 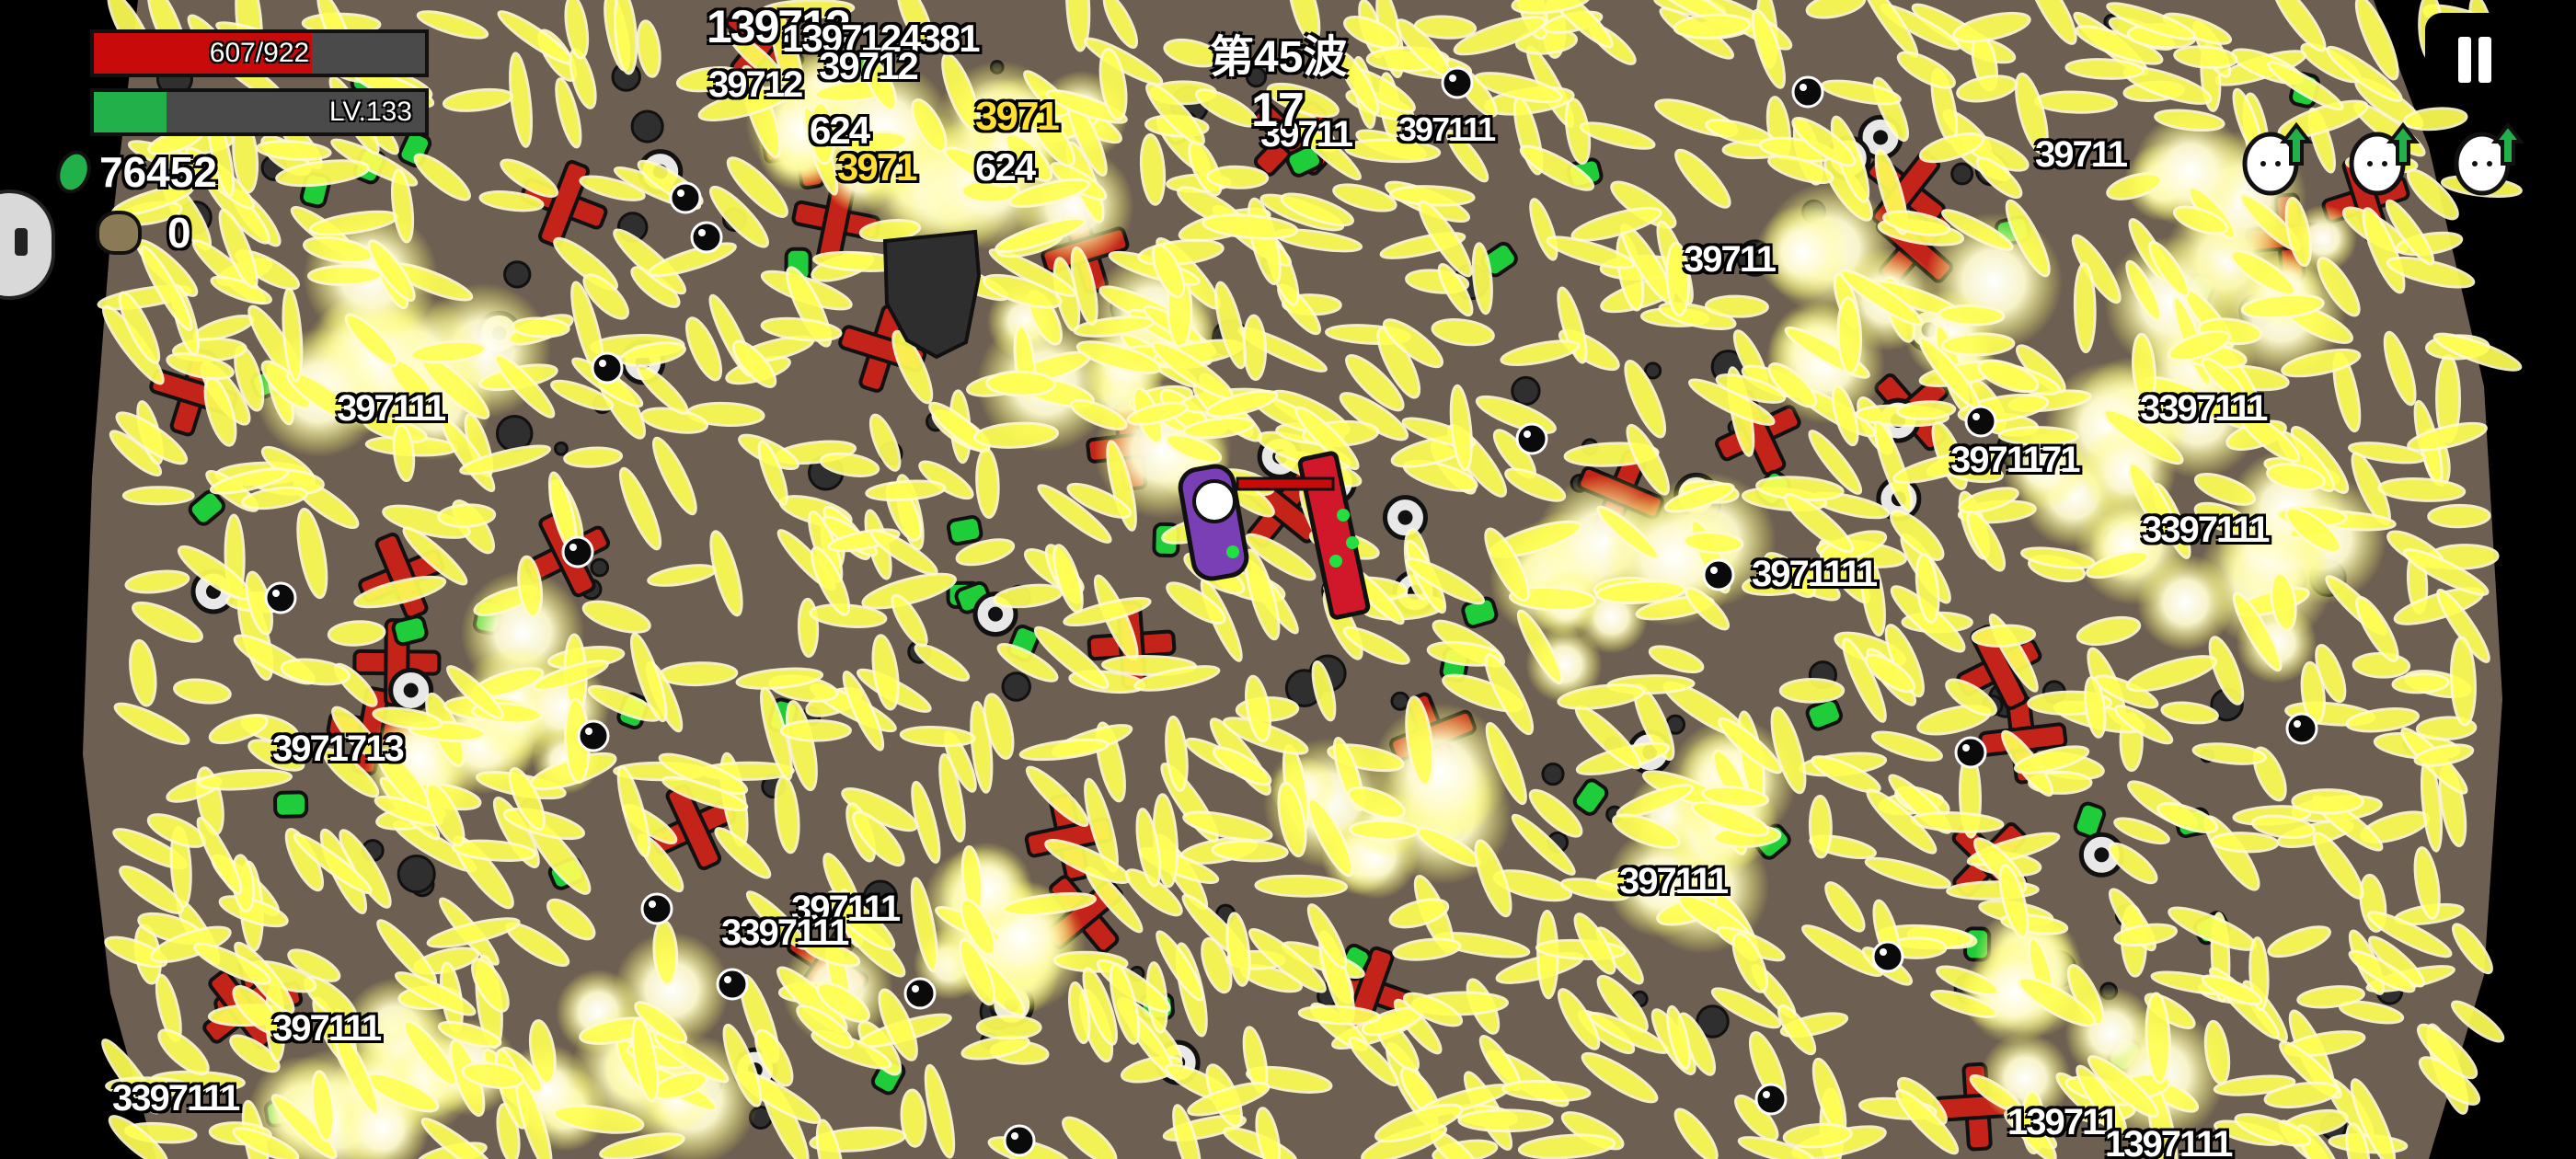 I want to click on pause-icon, so click(x=2474, y=59).